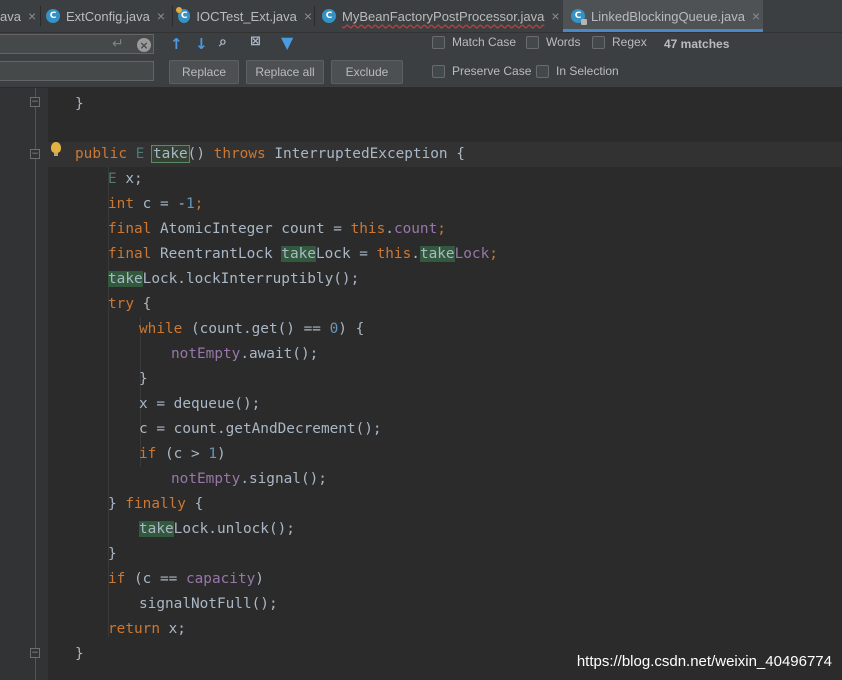 Image resolution: width=842 pixels, height=680 pixels. I want to click on code-line: return x;, so click(147, 629).